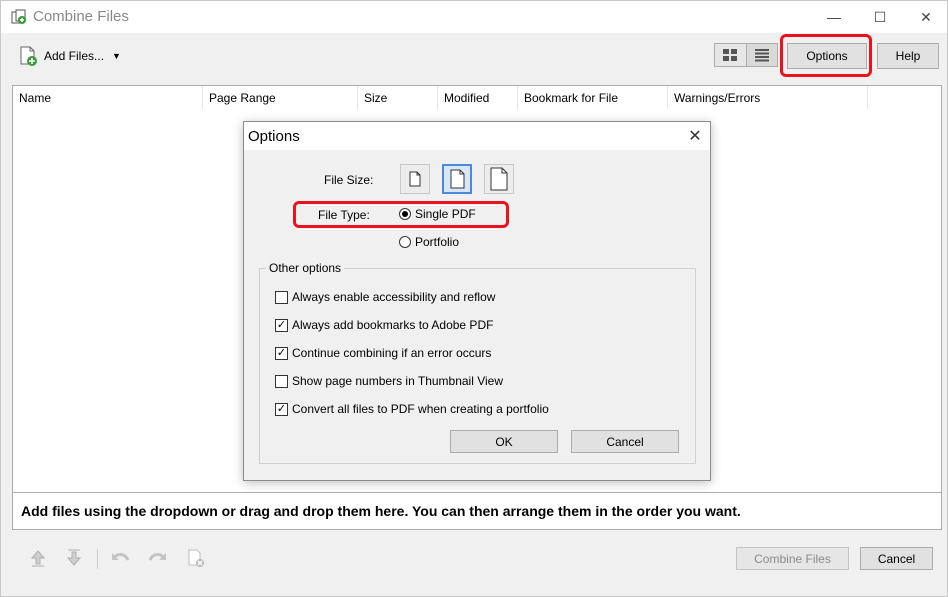 The height and width of the screenshot is (597, 948). What do you see at coordinates (768, 97) in the screenshot?
I see `column-header-warnings: Warnings/Errors` at bounding box center [768, 97].